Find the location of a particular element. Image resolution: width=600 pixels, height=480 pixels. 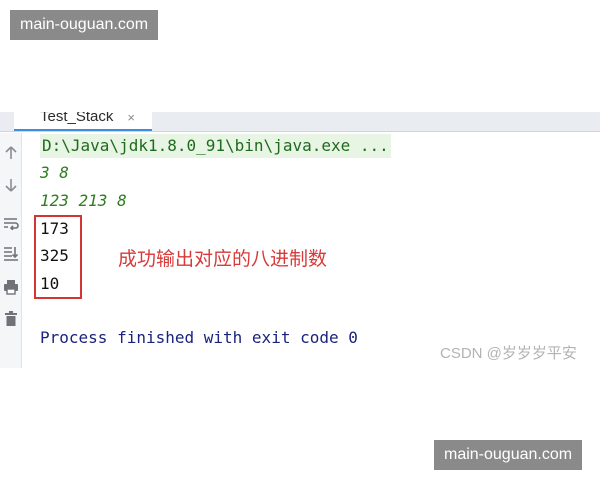

print-icon is located at coordinates (11, 287).